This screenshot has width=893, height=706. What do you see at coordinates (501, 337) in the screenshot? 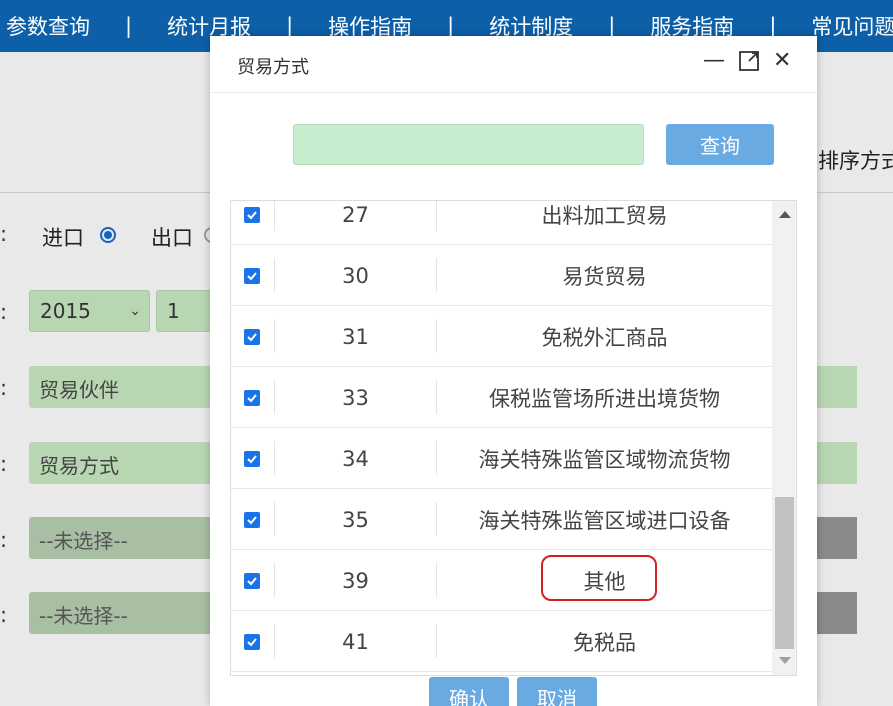
I see `table-row: 31 免税外汇商品` at bounding box center [501, 337].